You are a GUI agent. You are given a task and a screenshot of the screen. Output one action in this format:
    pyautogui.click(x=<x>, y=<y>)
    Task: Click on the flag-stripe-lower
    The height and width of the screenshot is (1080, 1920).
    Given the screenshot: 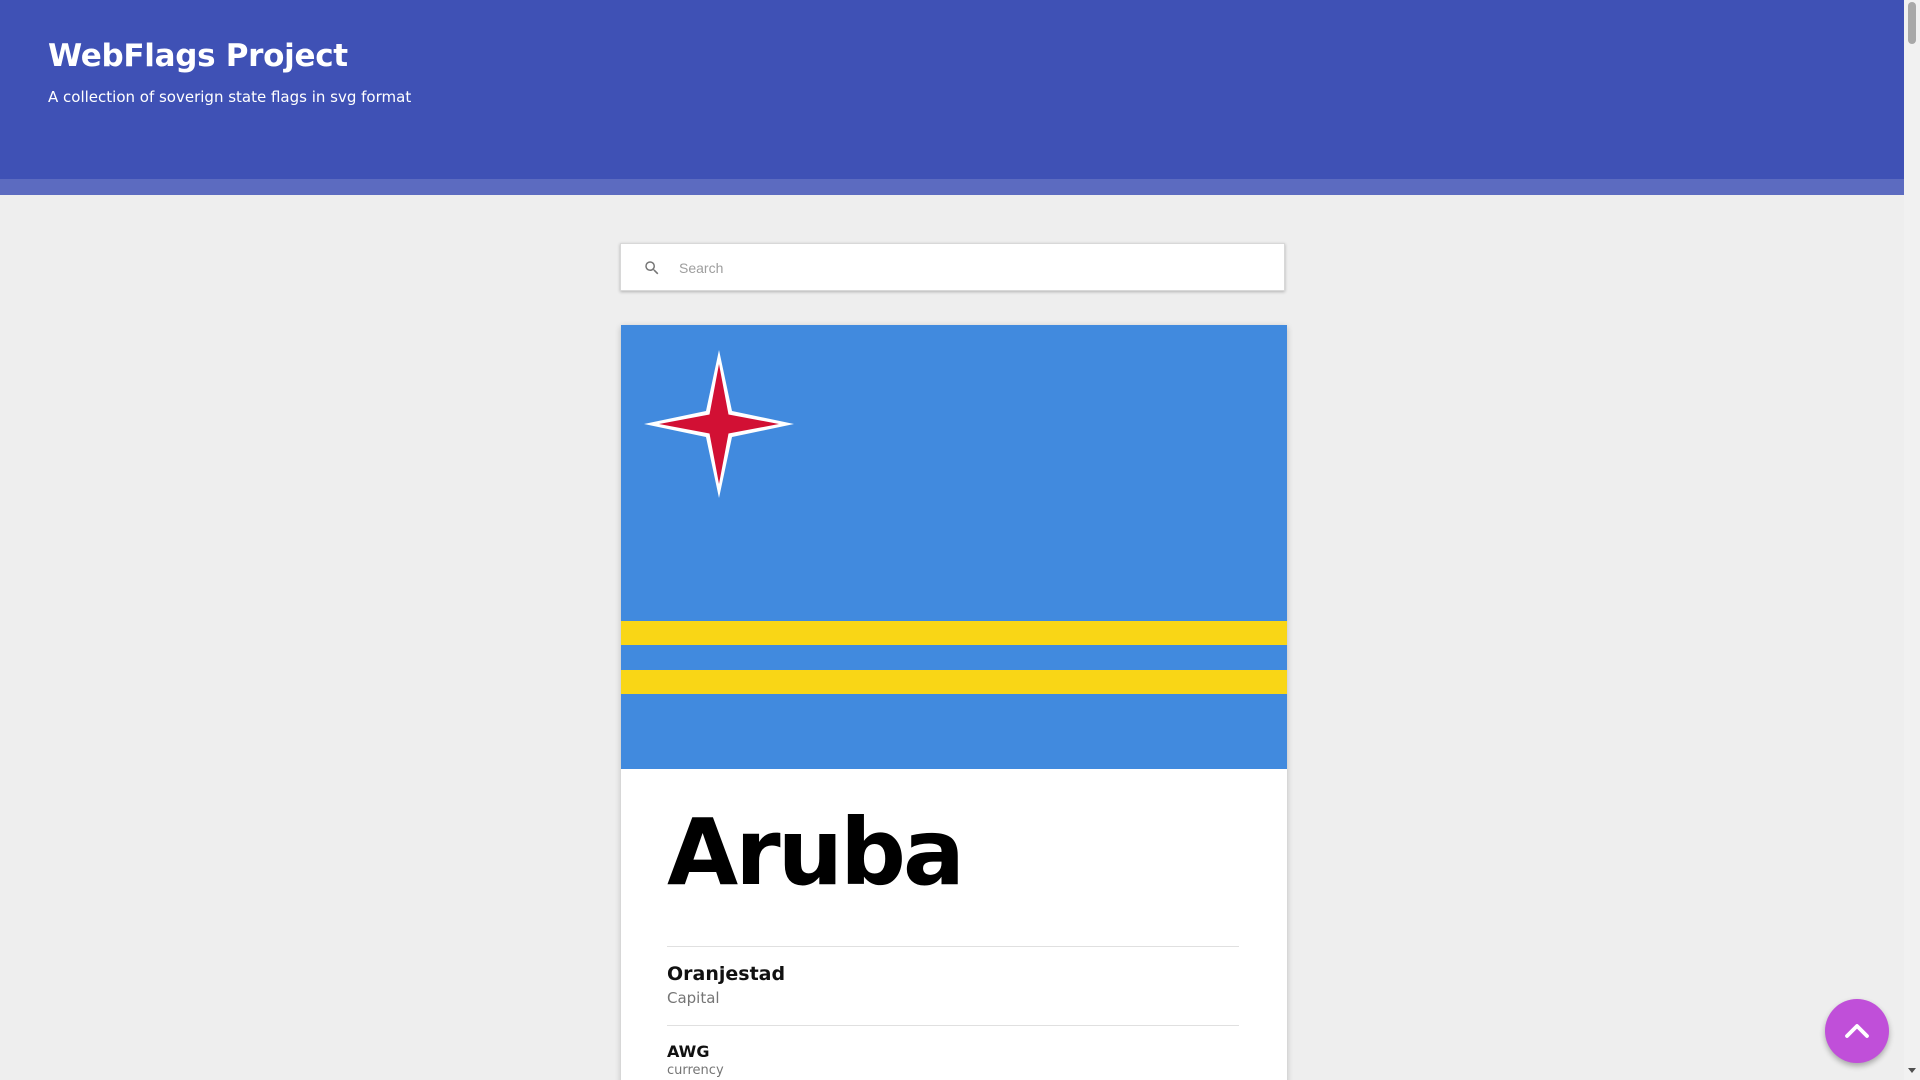 What is the action you would take?
    pyautogui.click(x=954, y=682)
    